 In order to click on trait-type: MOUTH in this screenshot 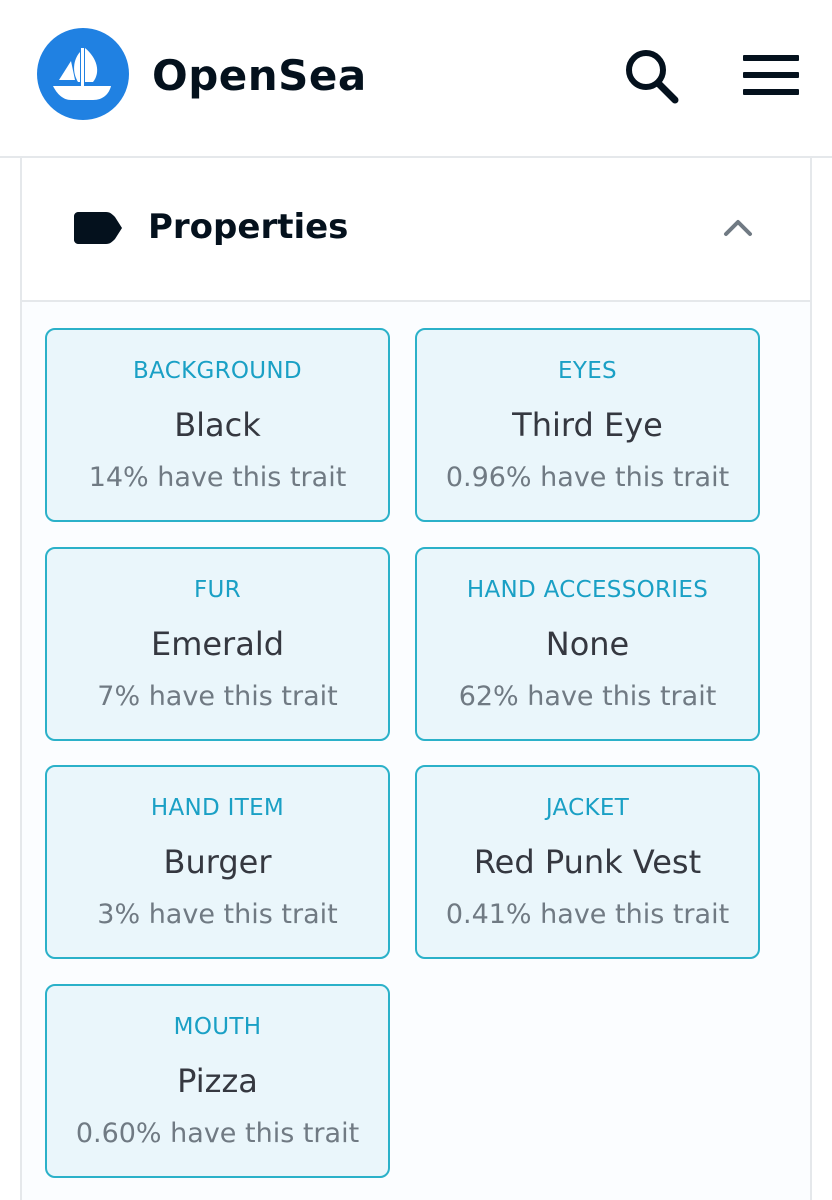, I will do `click(217, 1027)`.